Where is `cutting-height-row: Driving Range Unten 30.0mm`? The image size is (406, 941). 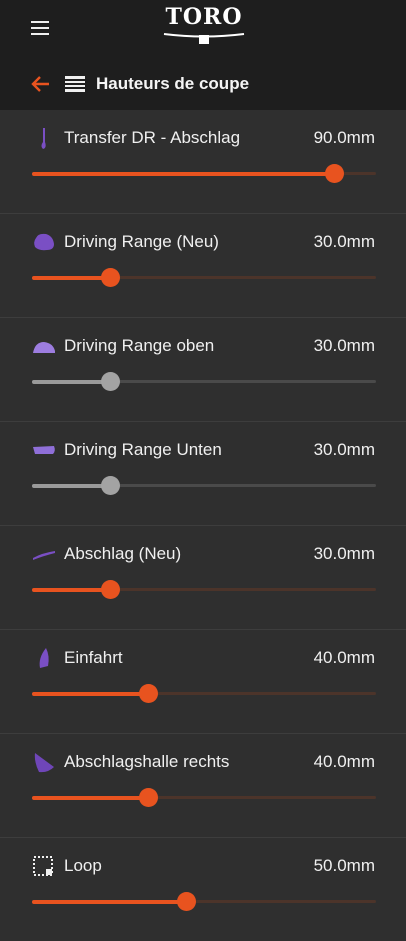
cutting-height-row: Driving Range Unten 30.0mm is located at coordinates (203, 473).